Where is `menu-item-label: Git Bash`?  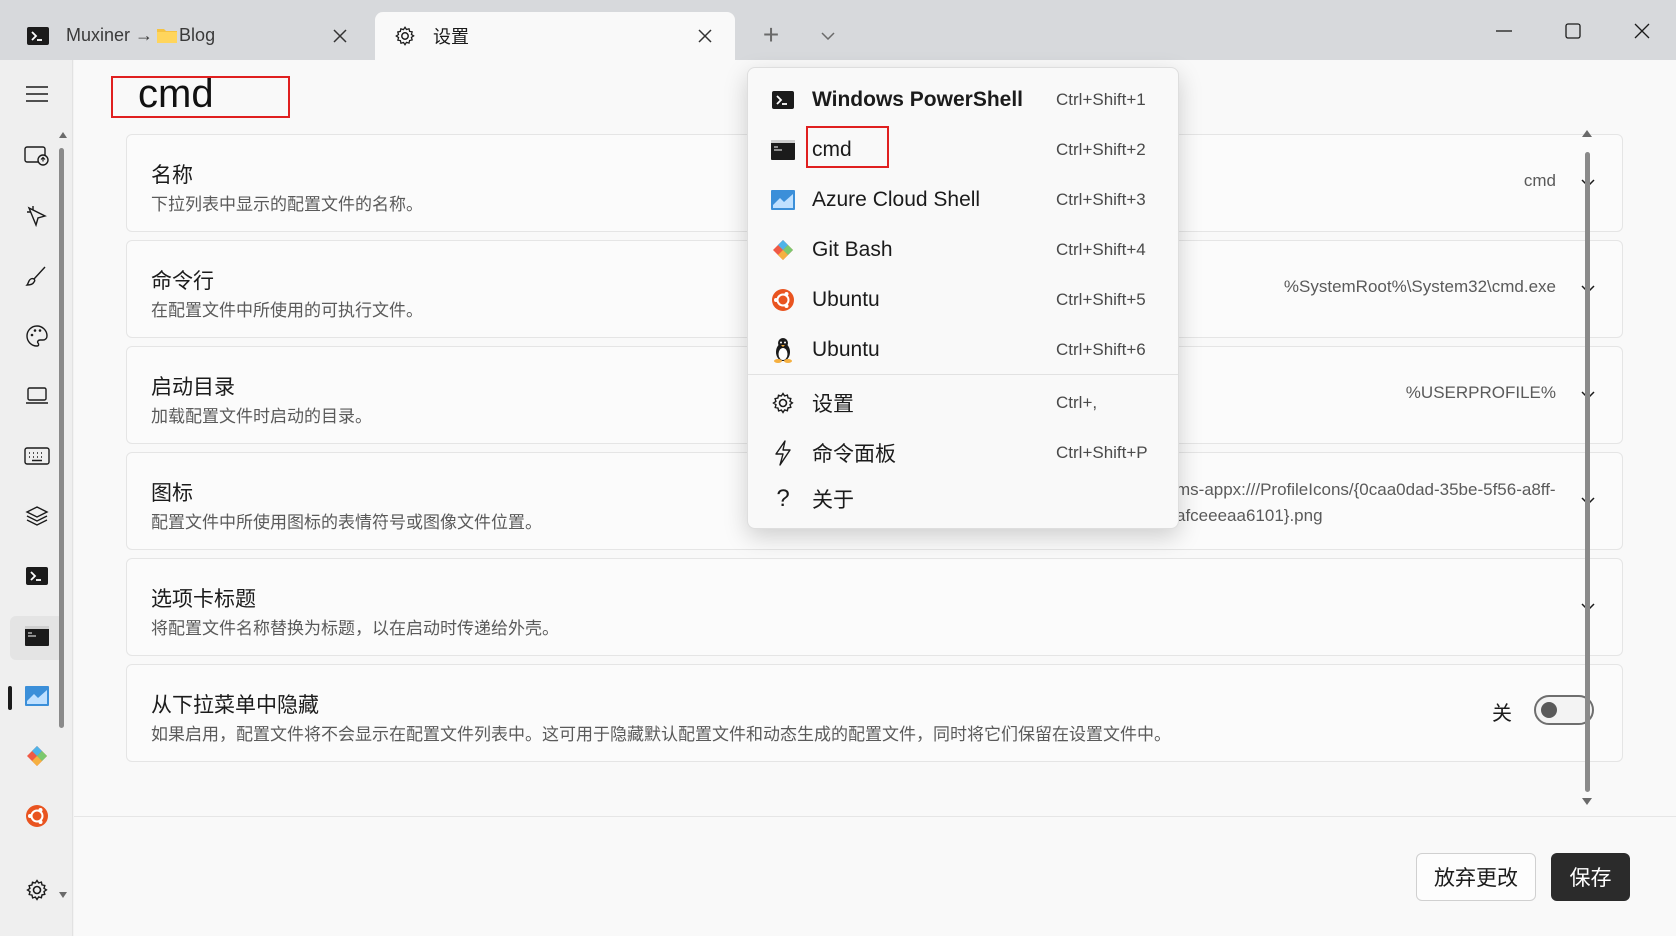 menu-item-label: Git Bash is located at coordinates (852, 249).